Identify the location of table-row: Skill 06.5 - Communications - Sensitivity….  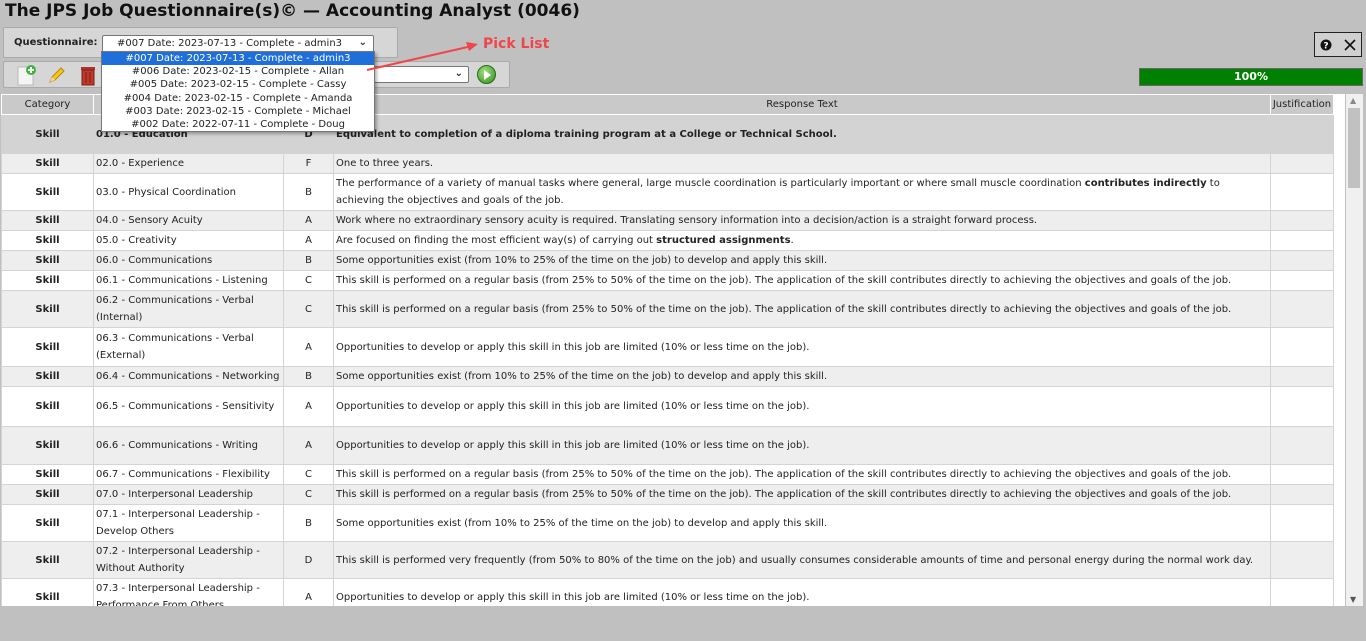
(667, 406).